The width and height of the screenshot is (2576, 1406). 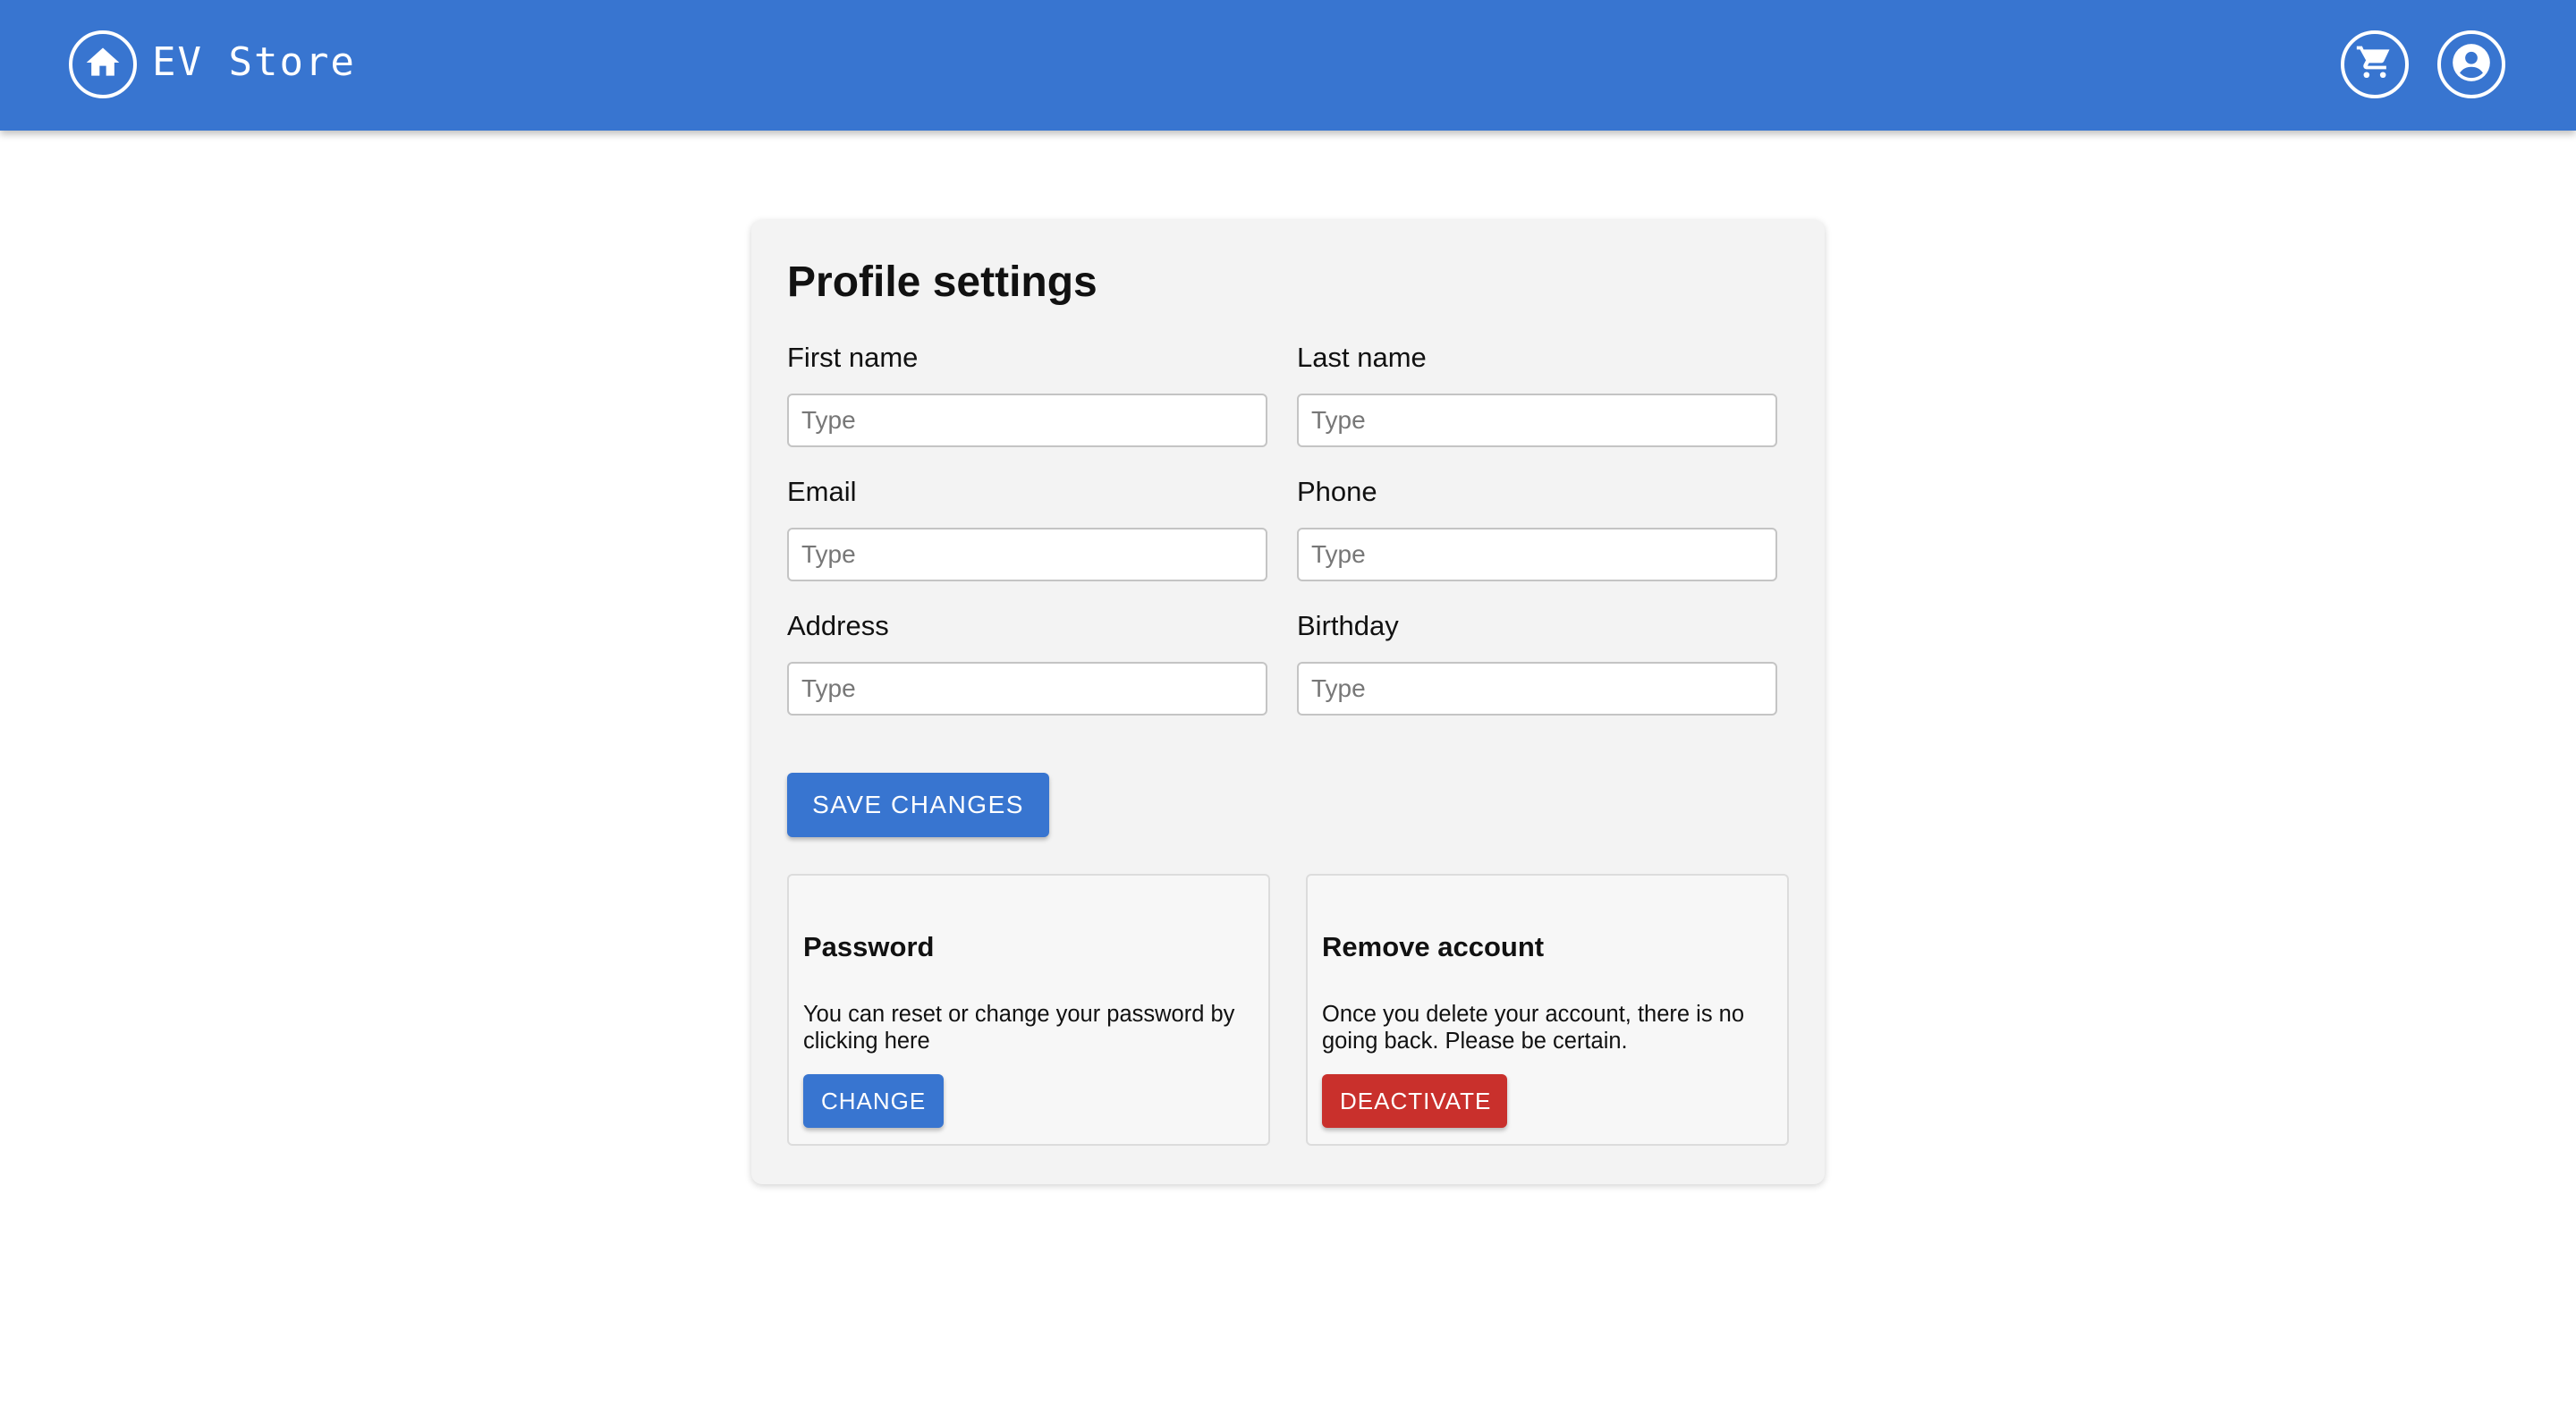 I want to click on last-name-input, so click(x=1537, y=421).